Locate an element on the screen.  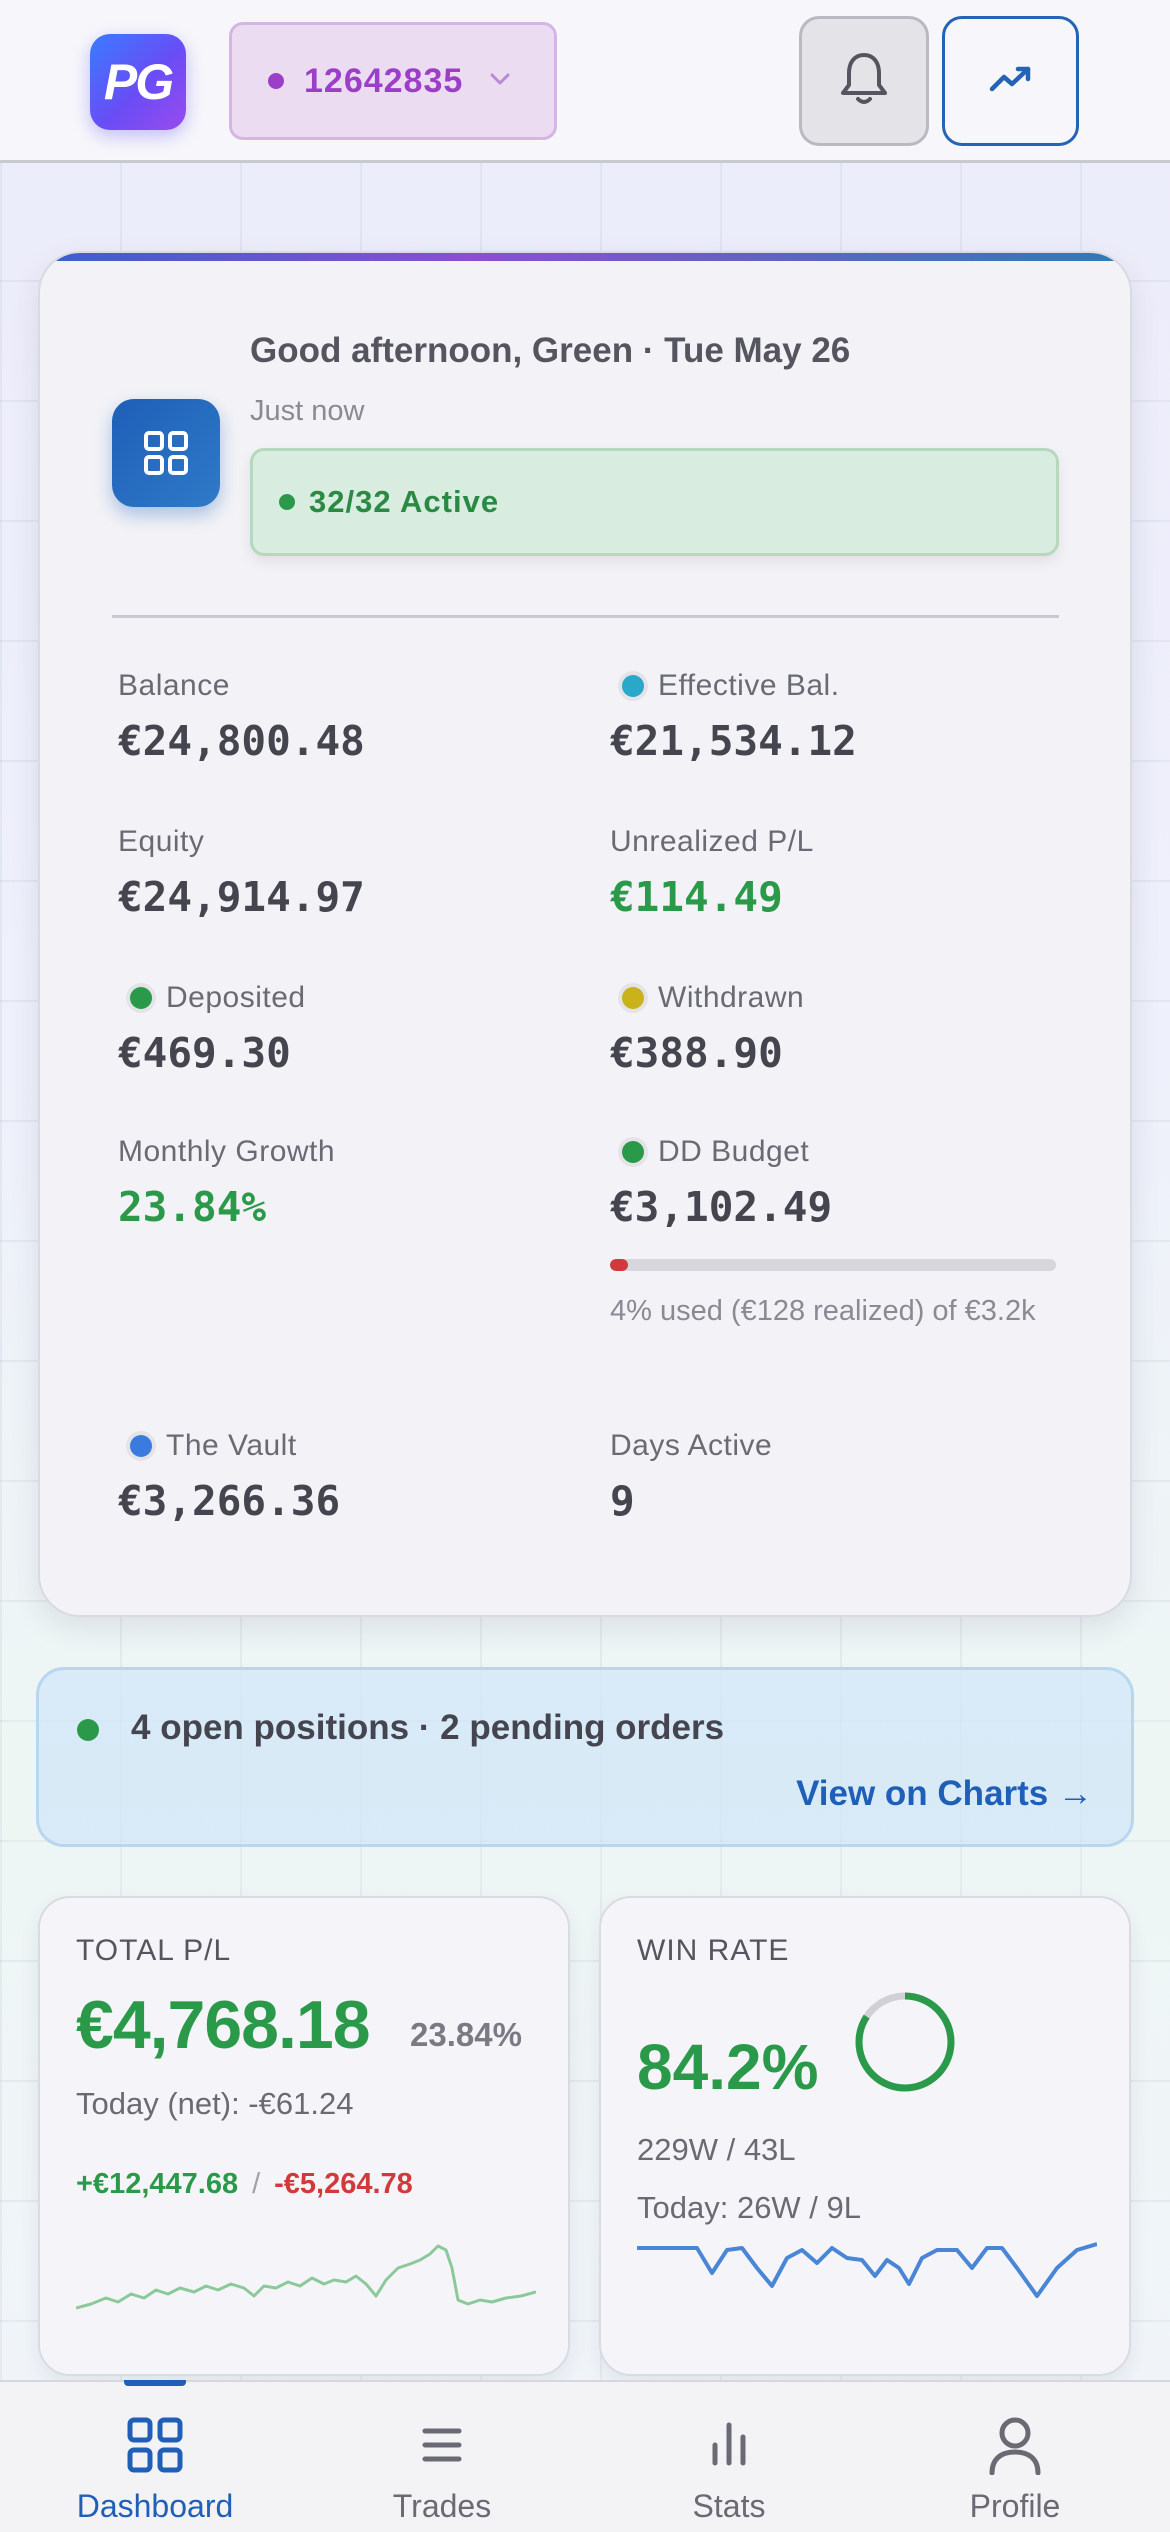
win-rate-sparkline-path is located at coordinates (867, 2270).